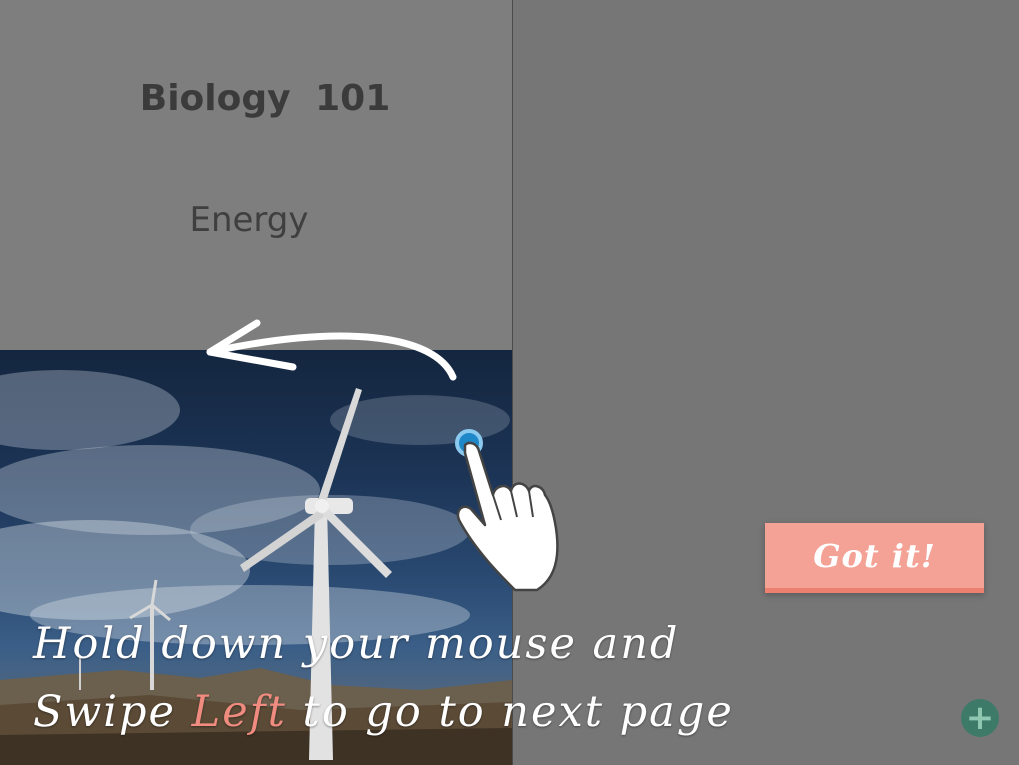  Describe the element at coordinates (112, 712) in the screenshot. I see `instruction-prefix: Swipe` at that location.